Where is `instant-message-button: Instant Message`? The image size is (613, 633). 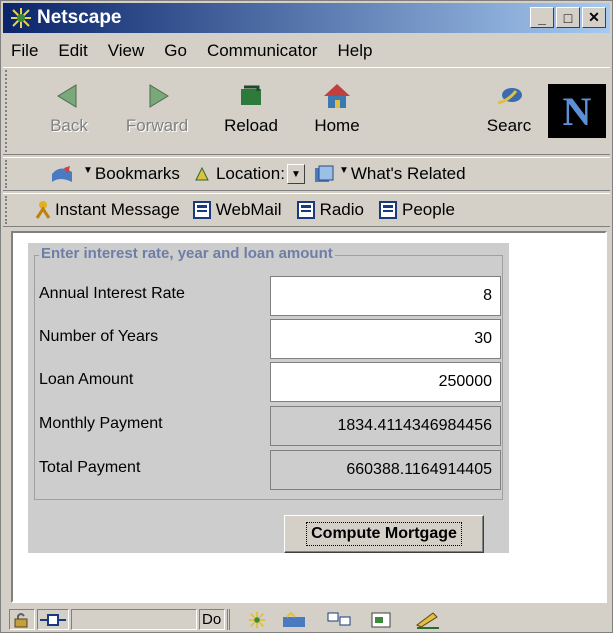 instant-message-button: Instant Message is located at coordinates (106, 210).